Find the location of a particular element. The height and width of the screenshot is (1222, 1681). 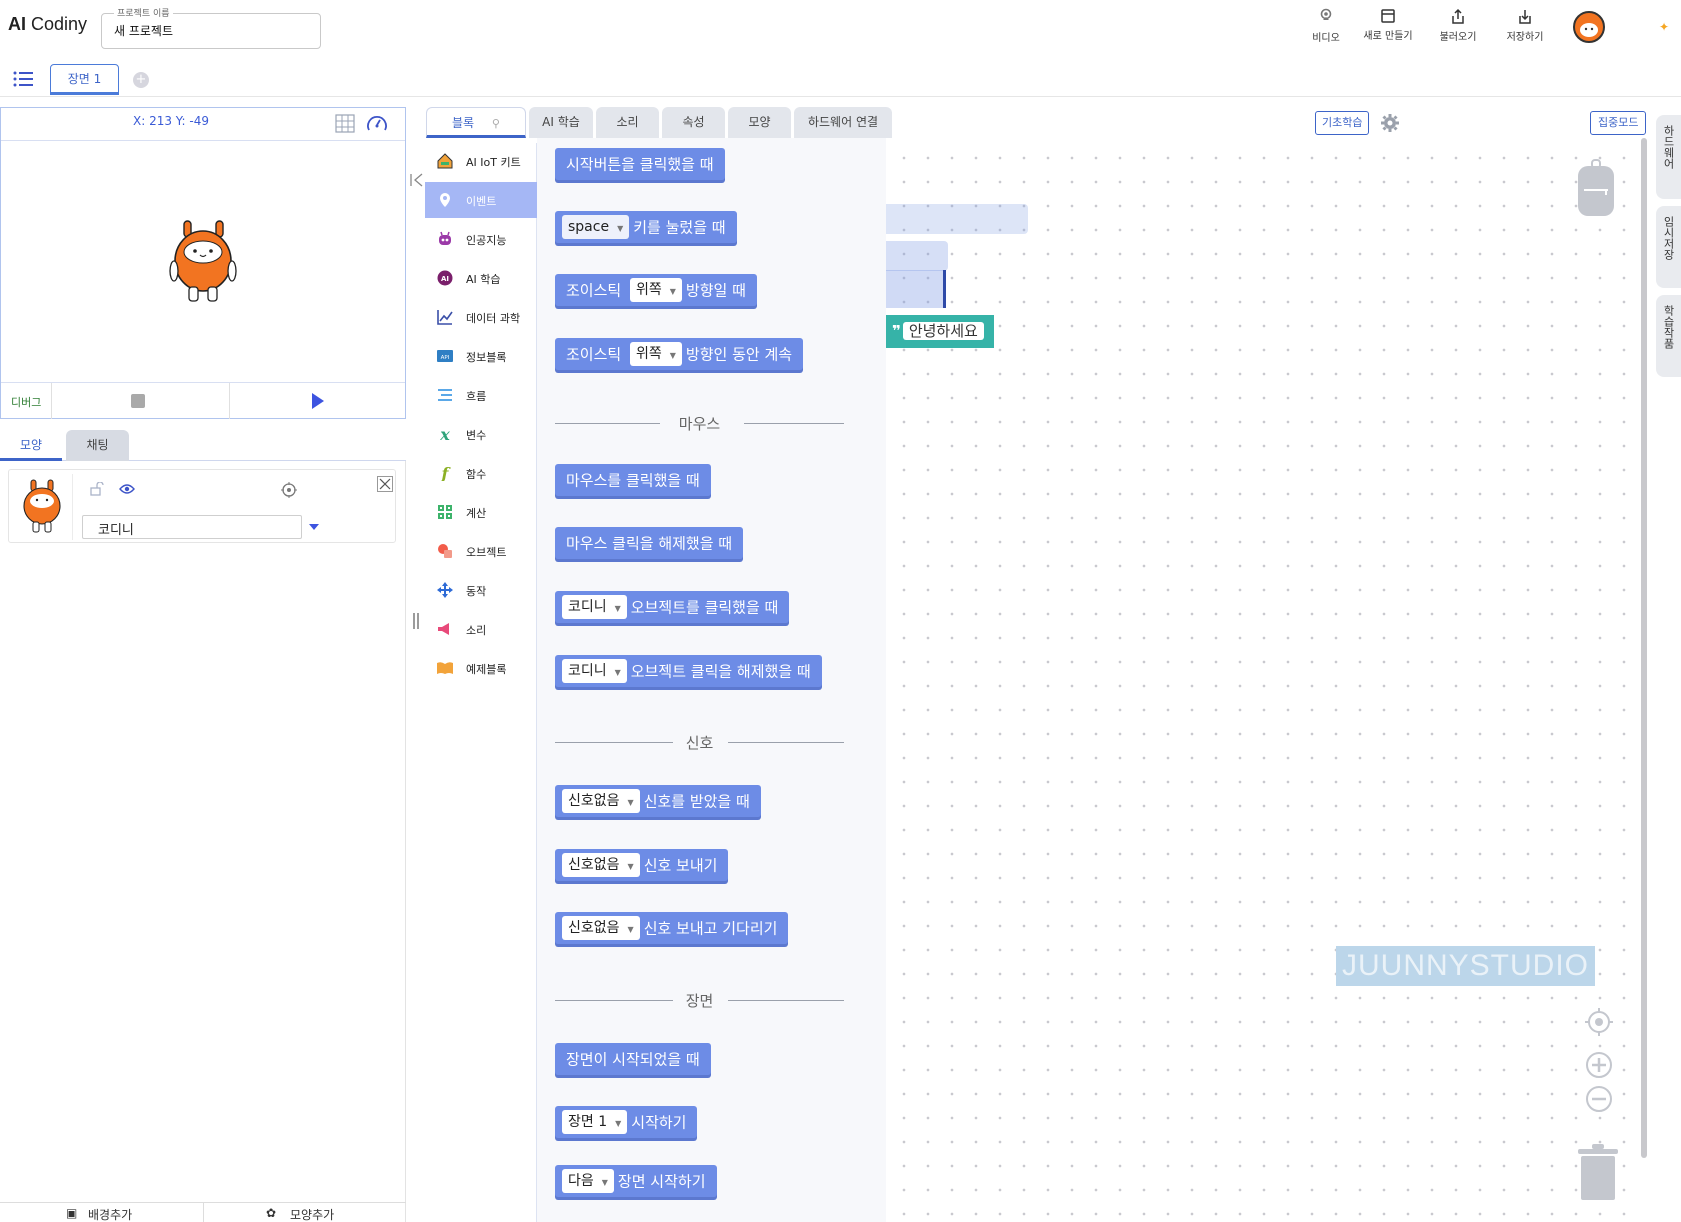

tab-hardware-side: 하드웨어 is located at coordinates (1668, 157).